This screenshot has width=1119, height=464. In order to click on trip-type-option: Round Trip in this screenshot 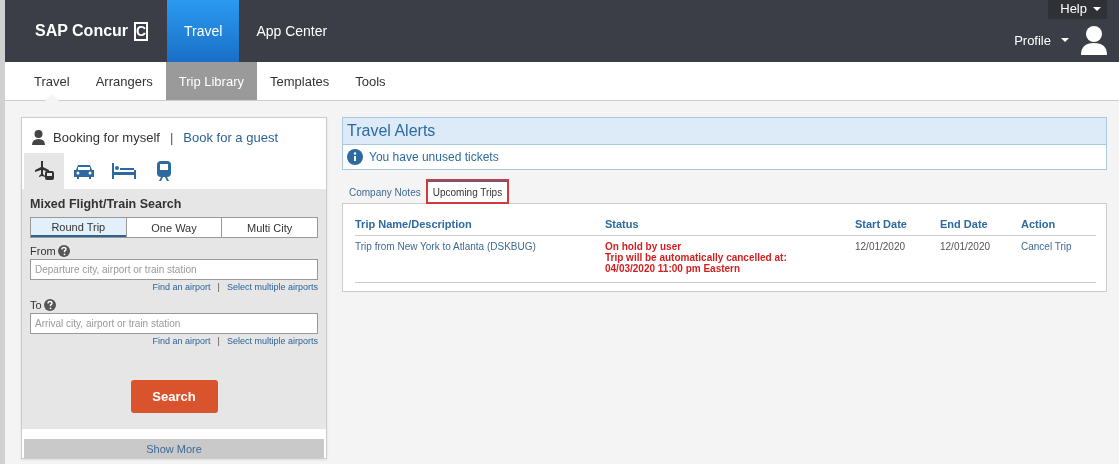, I will do `click(78, 227)`.